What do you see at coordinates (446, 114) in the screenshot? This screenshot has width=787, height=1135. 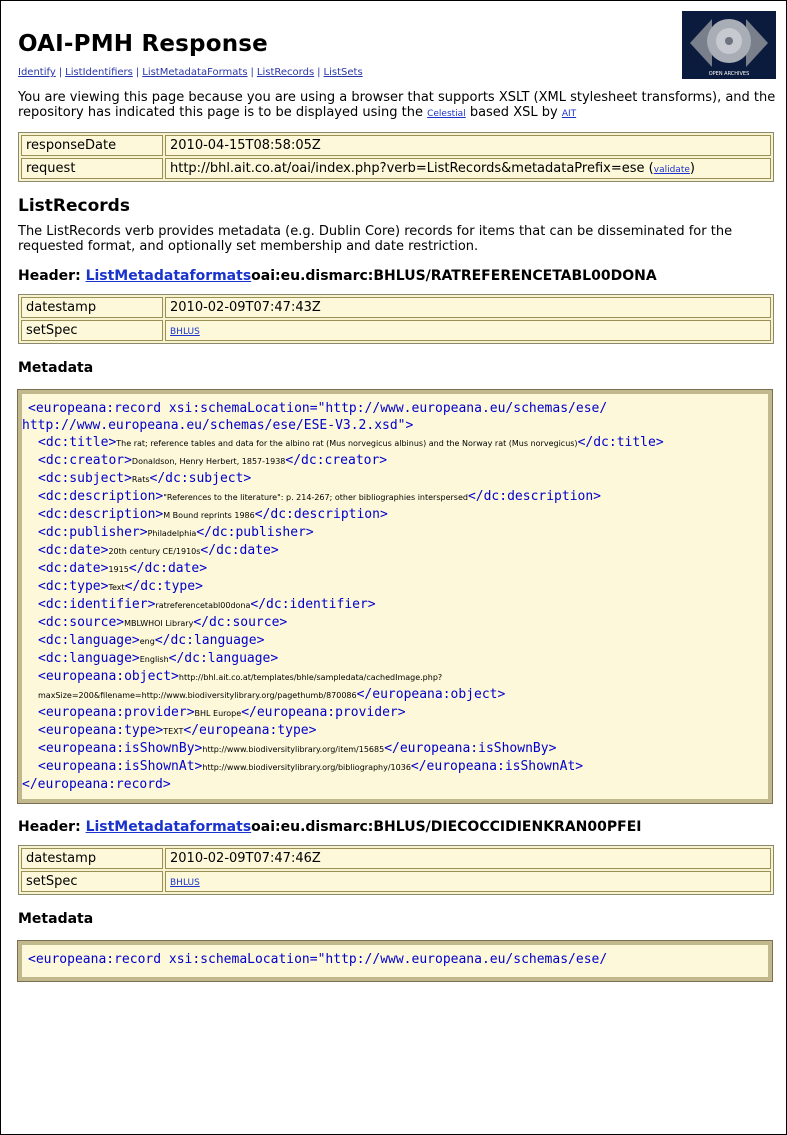 I see `celestial-link: Celestial` at bounding box center [446, 114].